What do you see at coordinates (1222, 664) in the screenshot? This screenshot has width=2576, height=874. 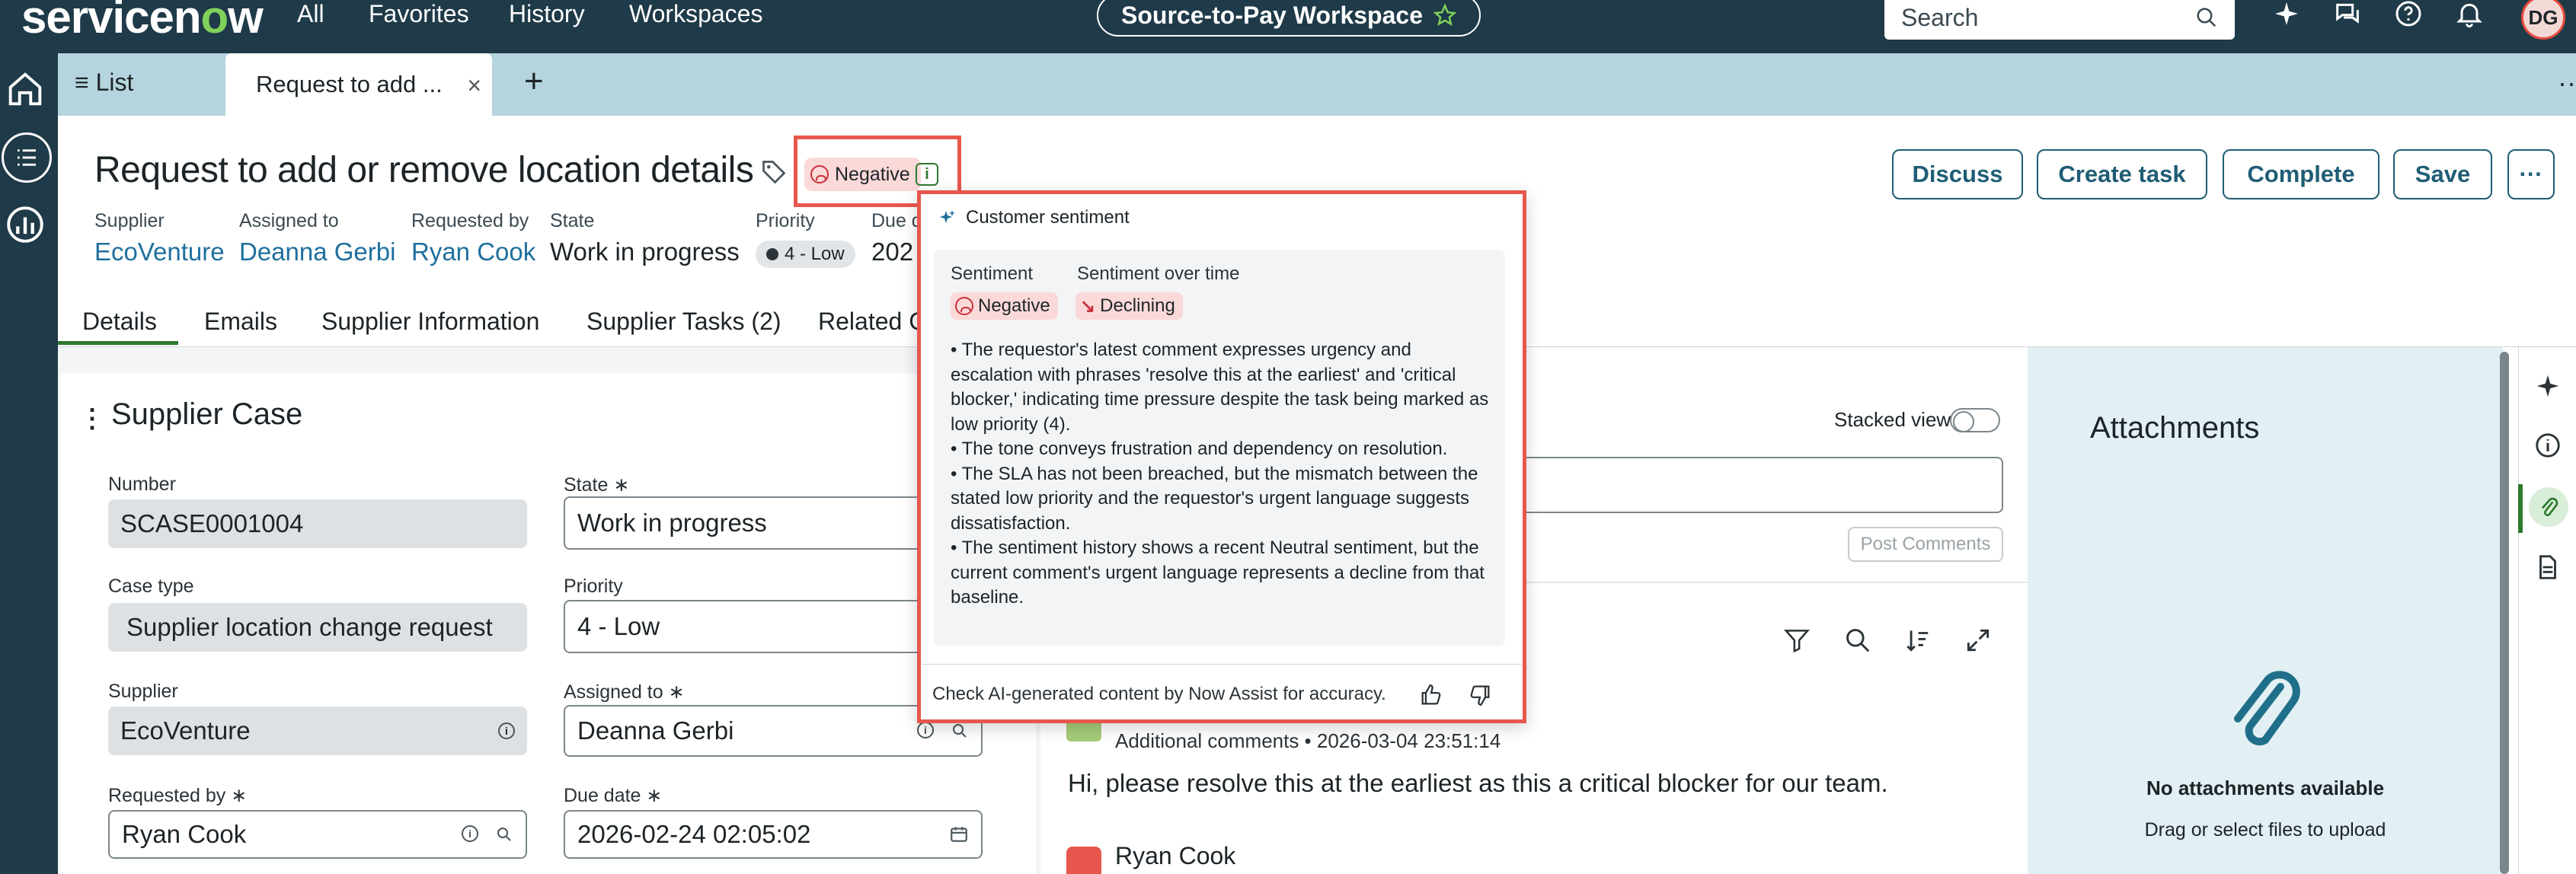 I see `popover-divider` at bounding box center [1222, 664].